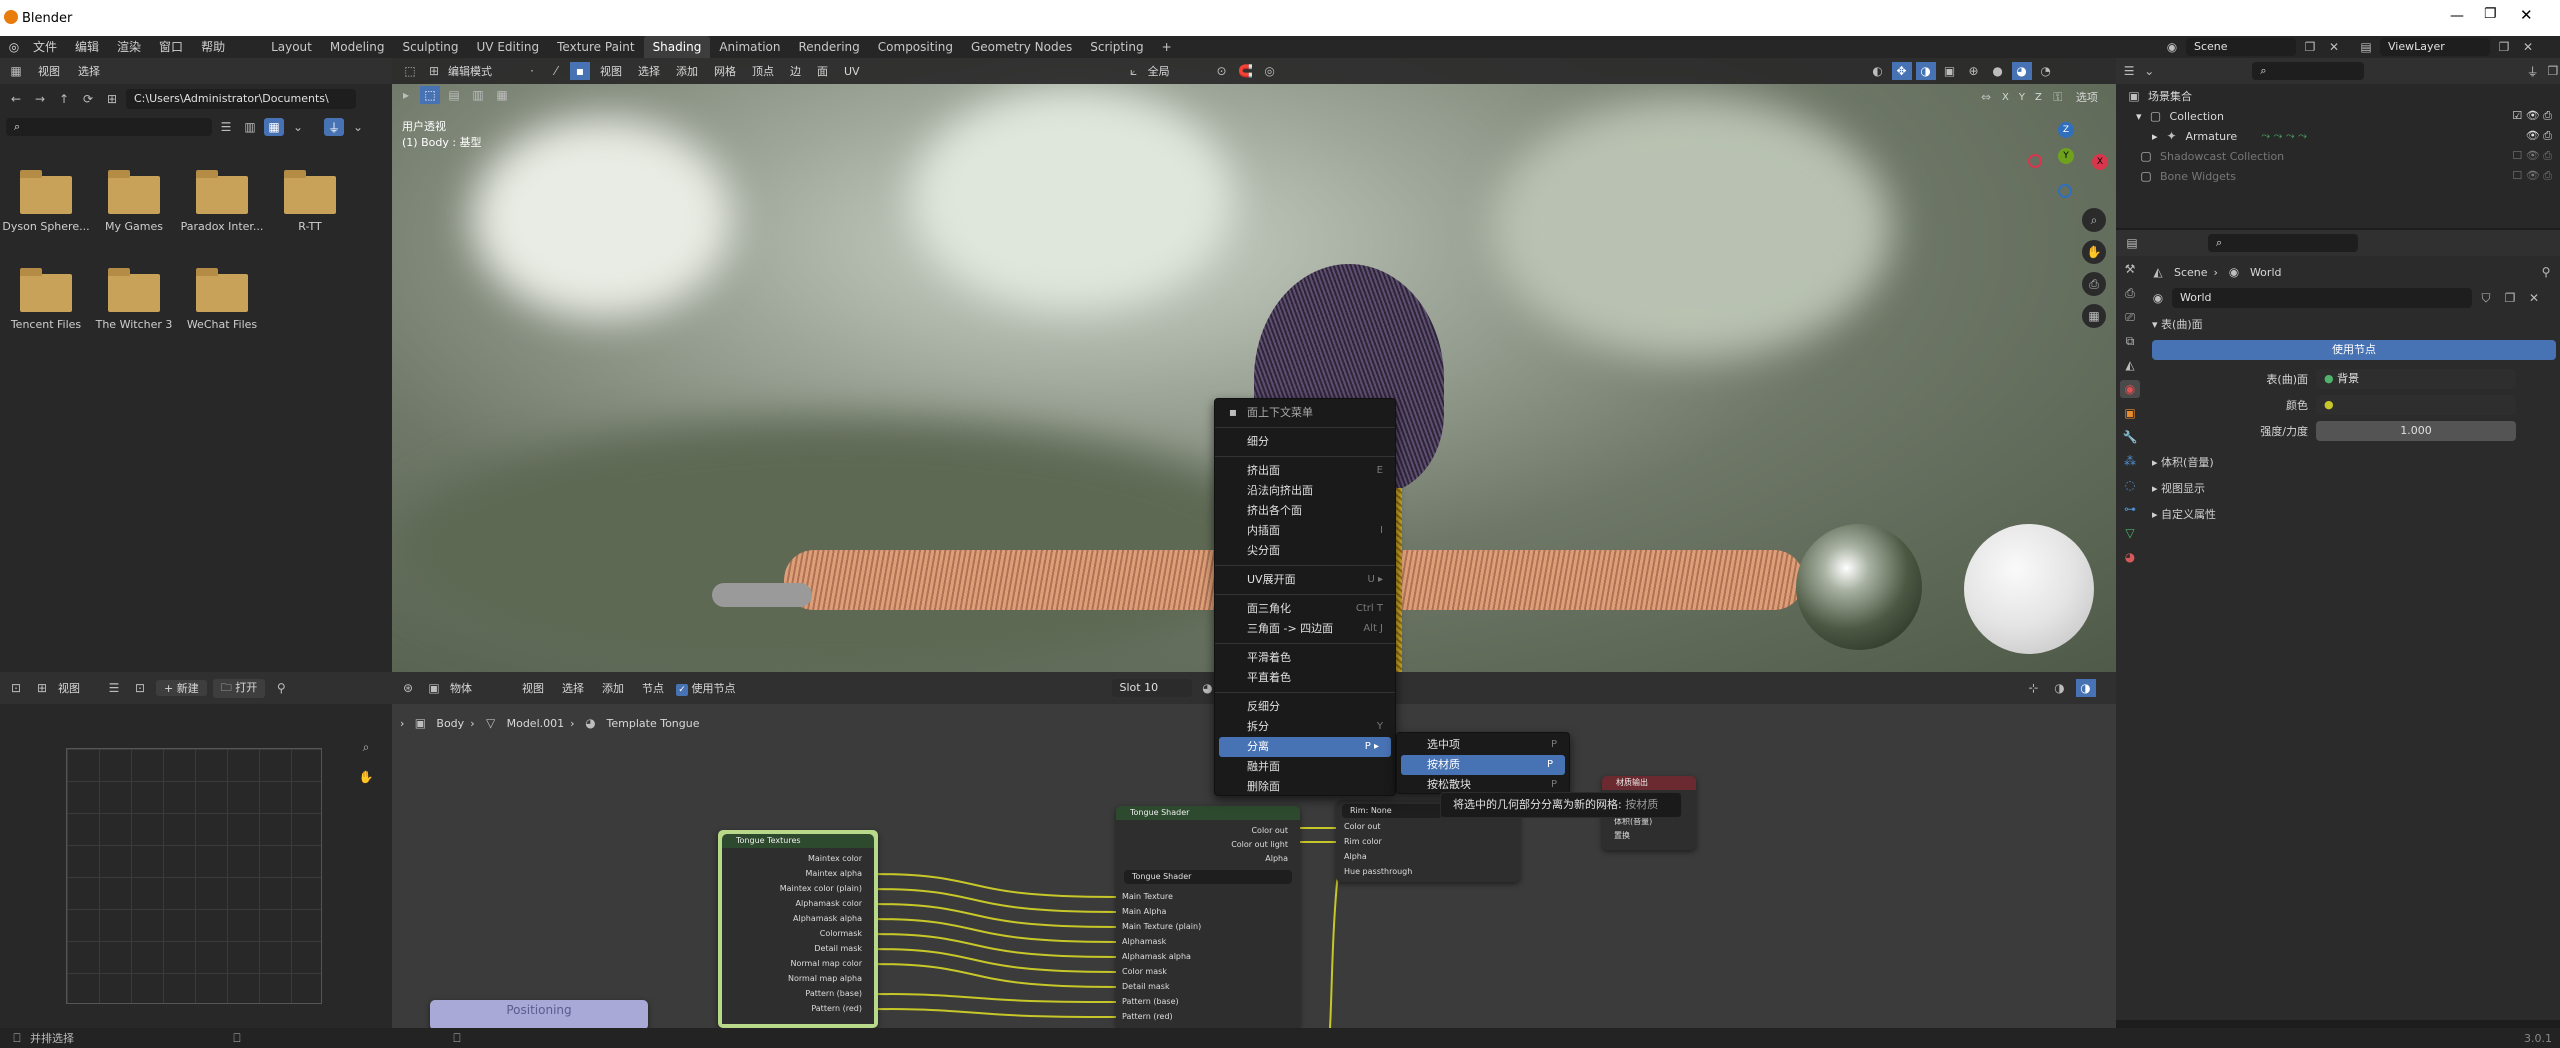  I want to click on folder-item: My Games, so click(134, 201).